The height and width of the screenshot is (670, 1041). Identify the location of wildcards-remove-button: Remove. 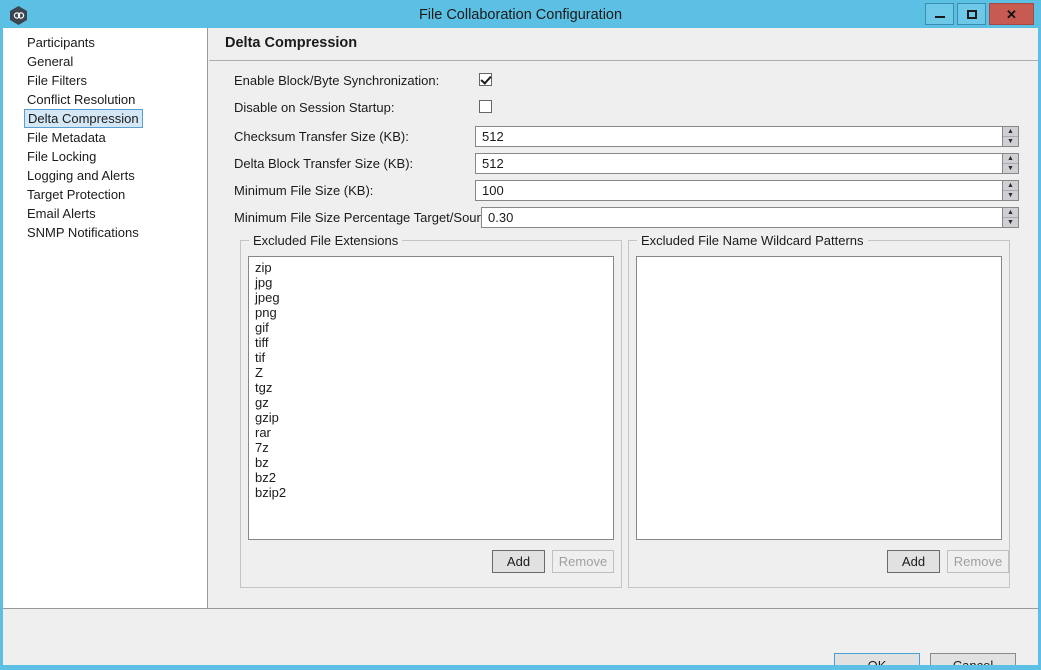
(978, 561).